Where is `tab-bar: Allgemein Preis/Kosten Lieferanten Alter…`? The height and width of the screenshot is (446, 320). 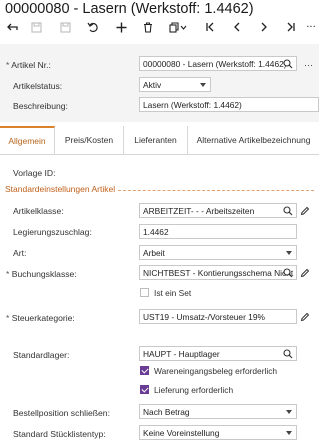 tab-bar: Allgemein Preis/Kosten Lieferanten Alter… is located at coordinates (159, 140).